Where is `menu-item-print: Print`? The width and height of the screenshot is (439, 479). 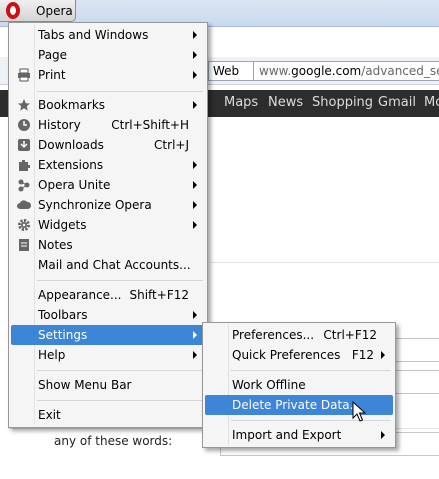 menu-item-print: Print is located at coordinates (108, 75).